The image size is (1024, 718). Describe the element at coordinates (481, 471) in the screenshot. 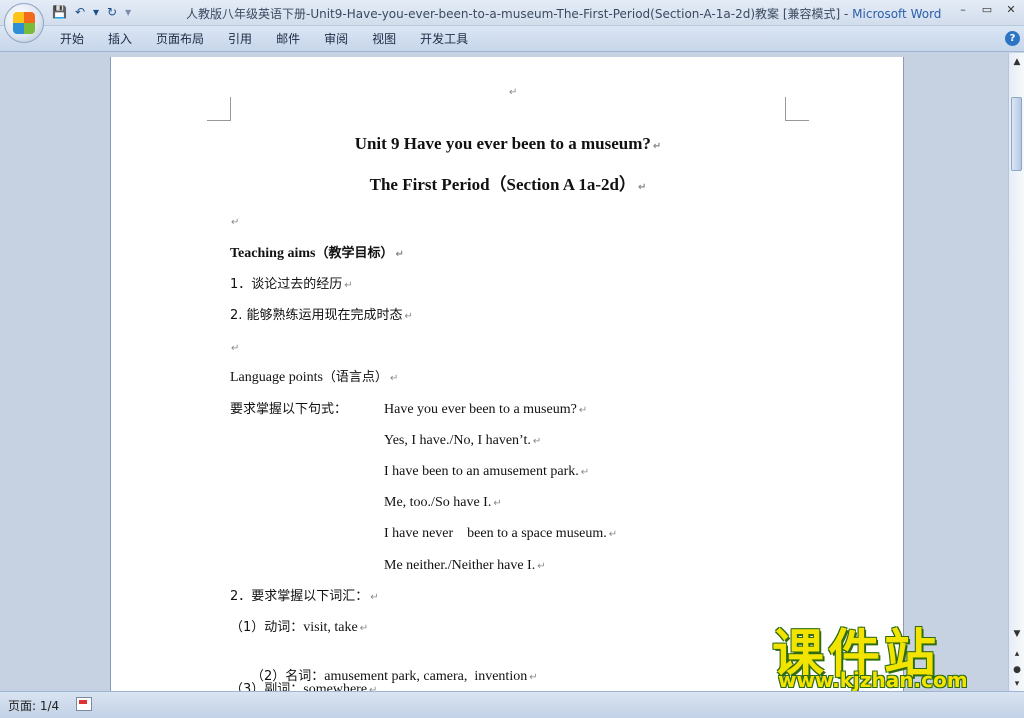

I see `sentence-item: I have been to an amusement park.` at that location.